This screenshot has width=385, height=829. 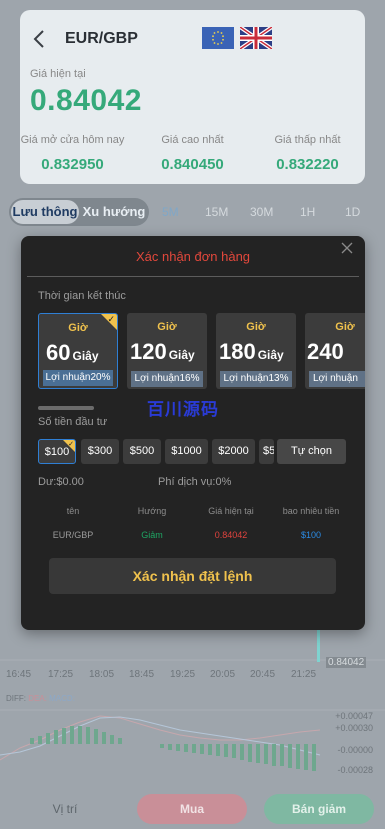 What do you see at coordinates (355, 770) in the screenshot?
I see `macd-value: -0.00028` at bounding box center [355, 770].